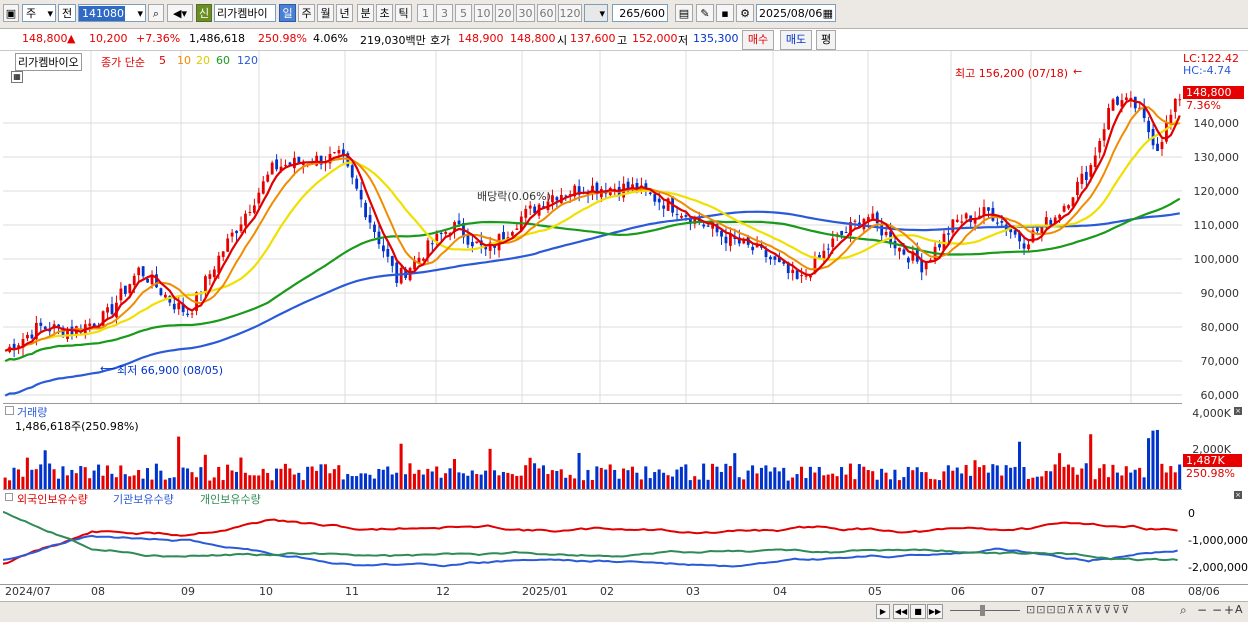 The image size is (1248, 622). I want to click on custom-interval-select: ▾, so click(596, 13).